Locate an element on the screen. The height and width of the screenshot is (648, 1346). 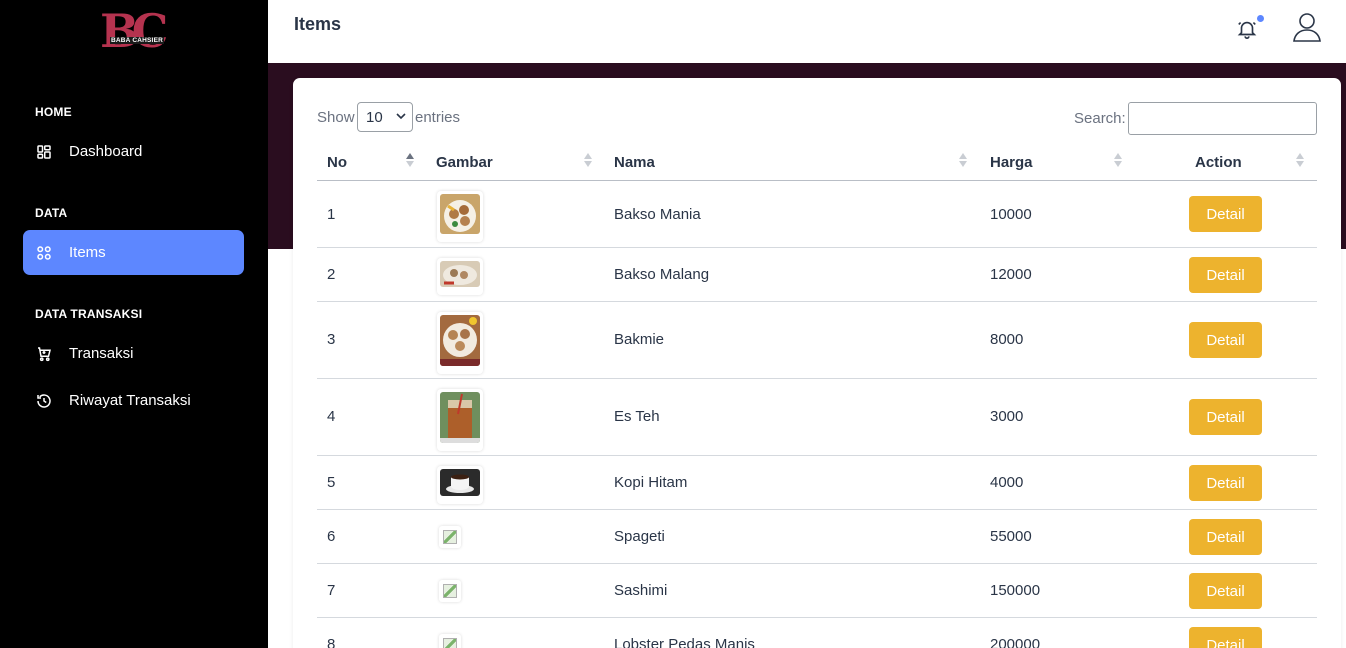
sidebar-item-transaksi: Transaksi is located at coordinates (133, 353).